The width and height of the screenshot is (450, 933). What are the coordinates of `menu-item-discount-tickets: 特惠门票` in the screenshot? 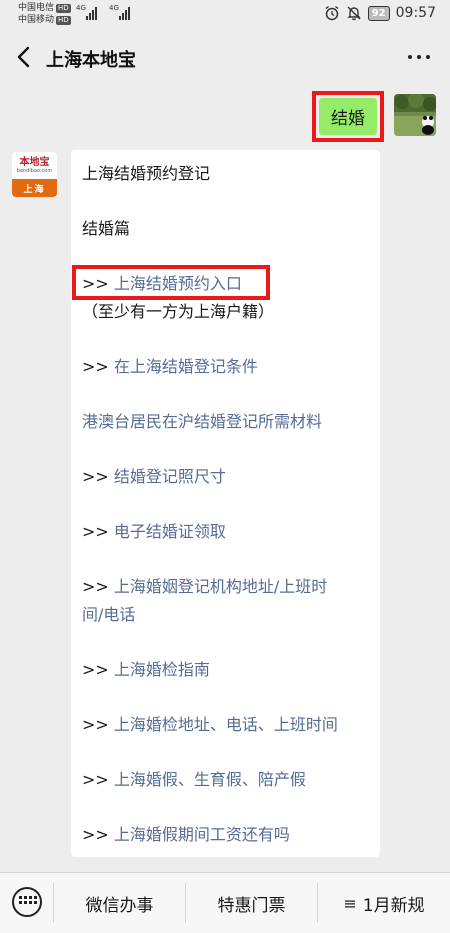 It's located at (251, 903).